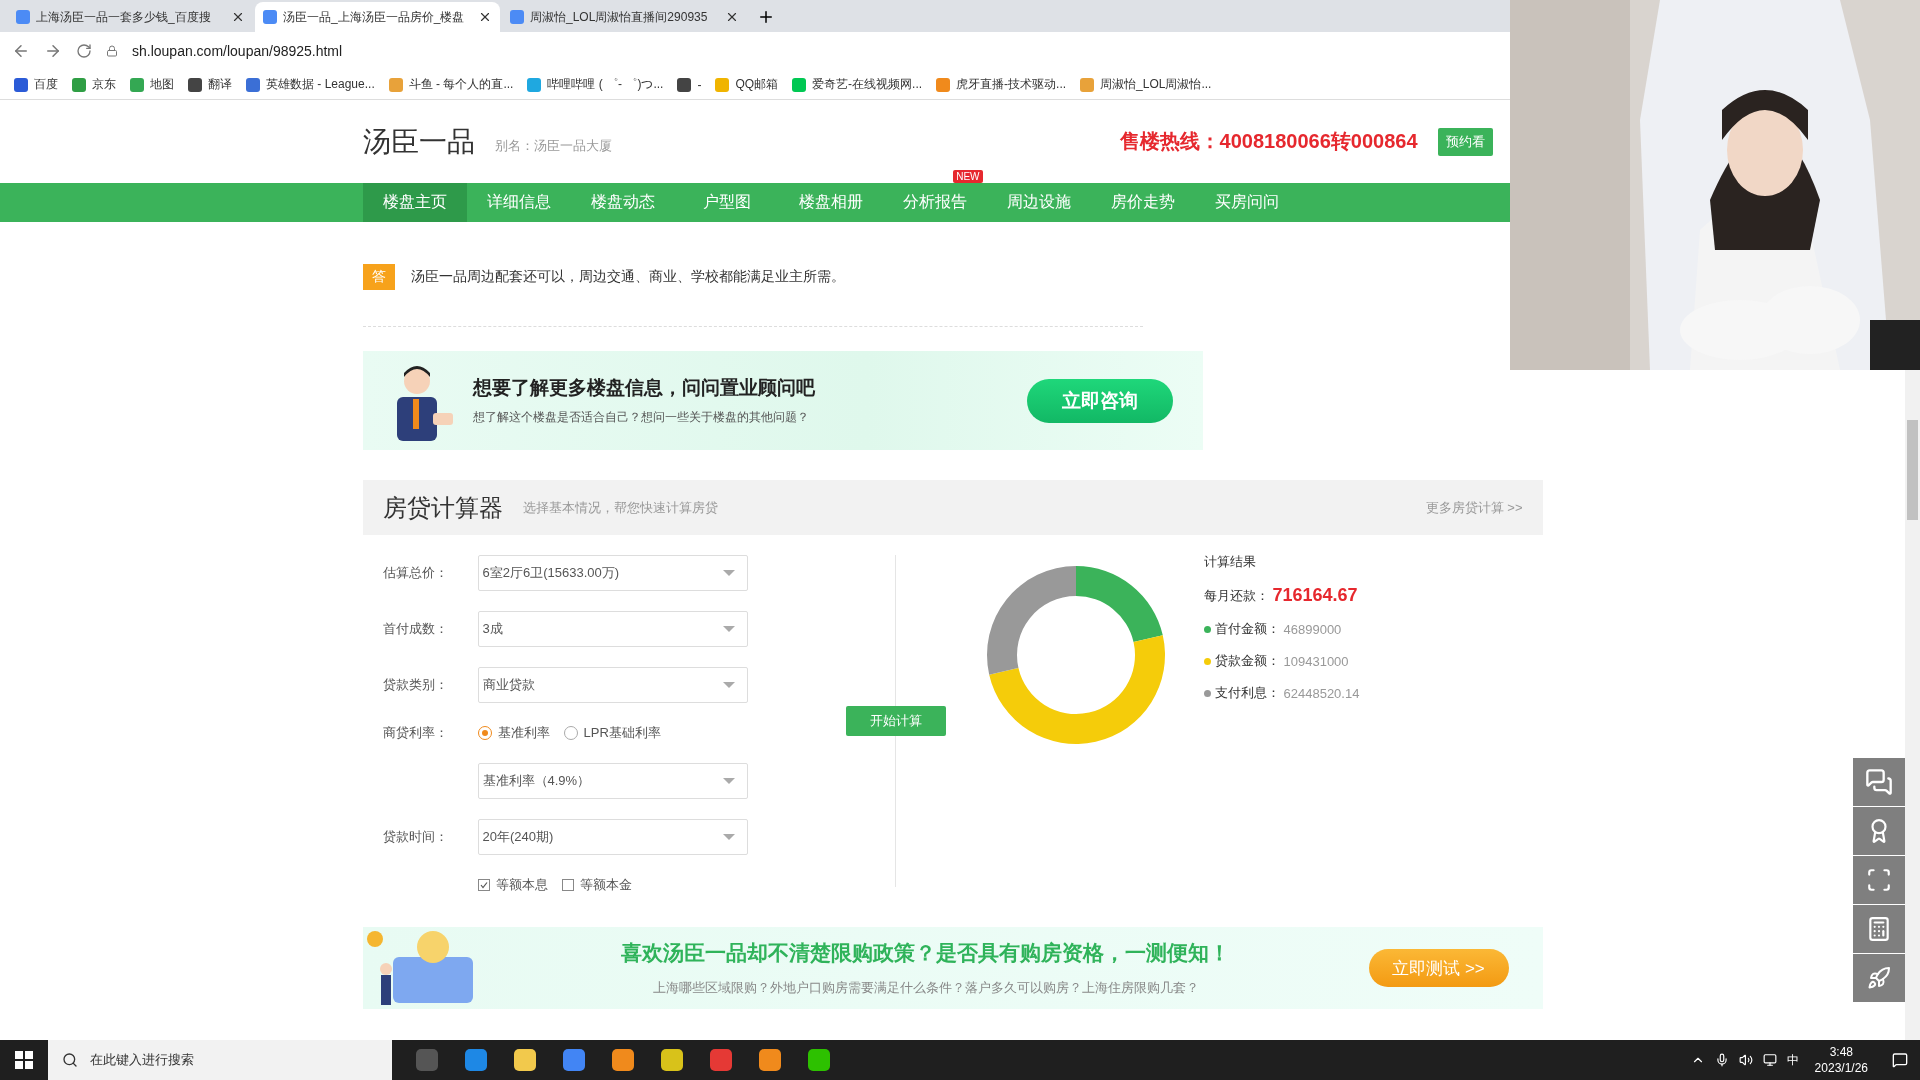 Image resolution: width=1920 pixels, height=1080 pixels. I want to click on chat-button, so click(1879, 782).